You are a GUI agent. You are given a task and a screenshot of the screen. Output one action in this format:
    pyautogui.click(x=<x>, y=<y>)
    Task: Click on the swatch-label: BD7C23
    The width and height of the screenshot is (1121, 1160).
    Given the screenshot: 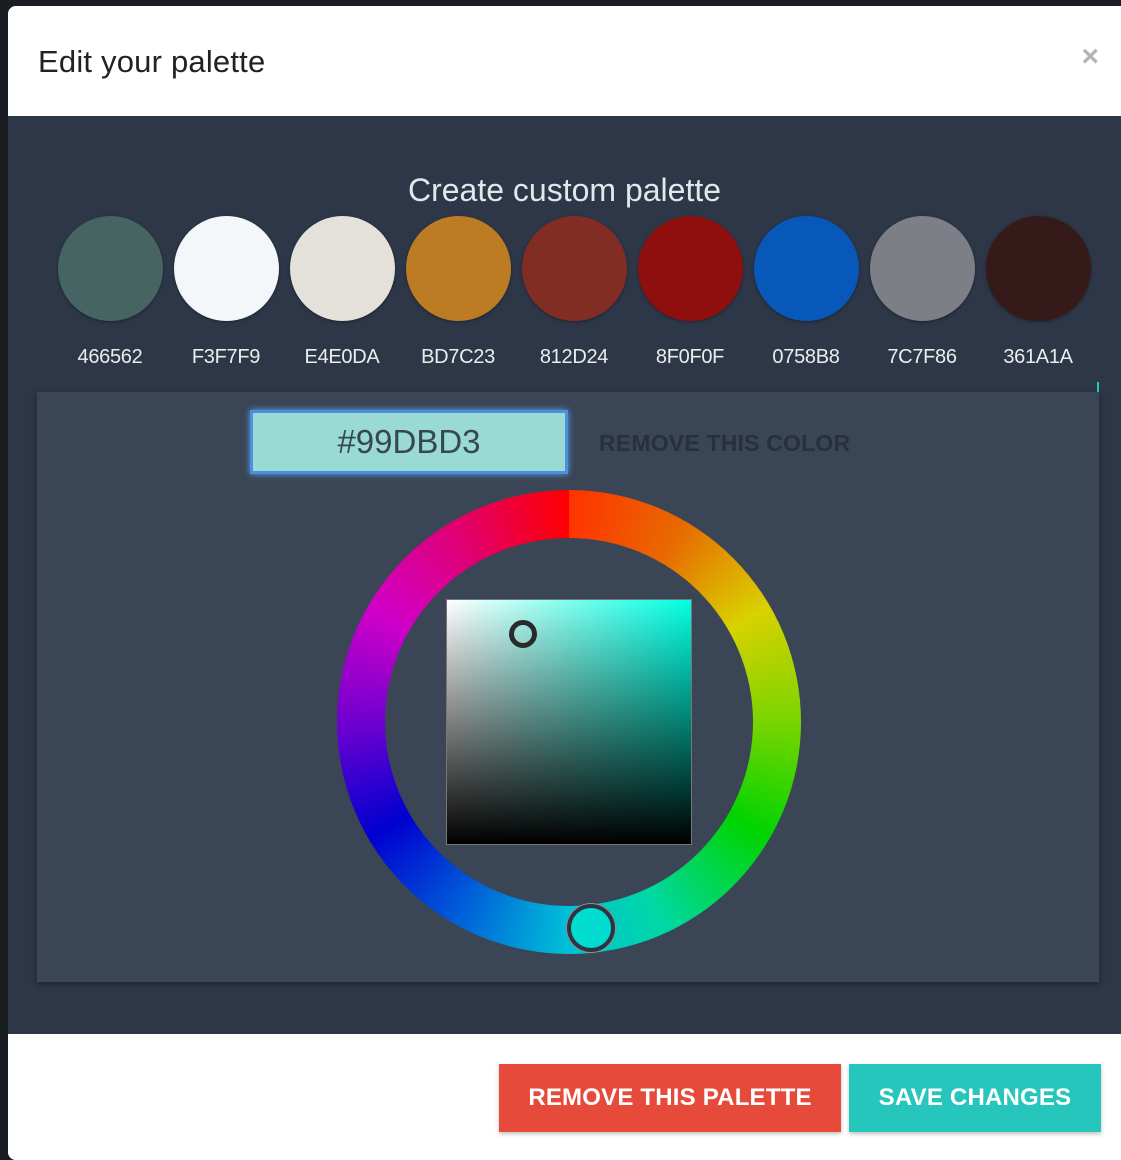 What is the action you would take?
    pyautogui.click(x=458, y=357)
    